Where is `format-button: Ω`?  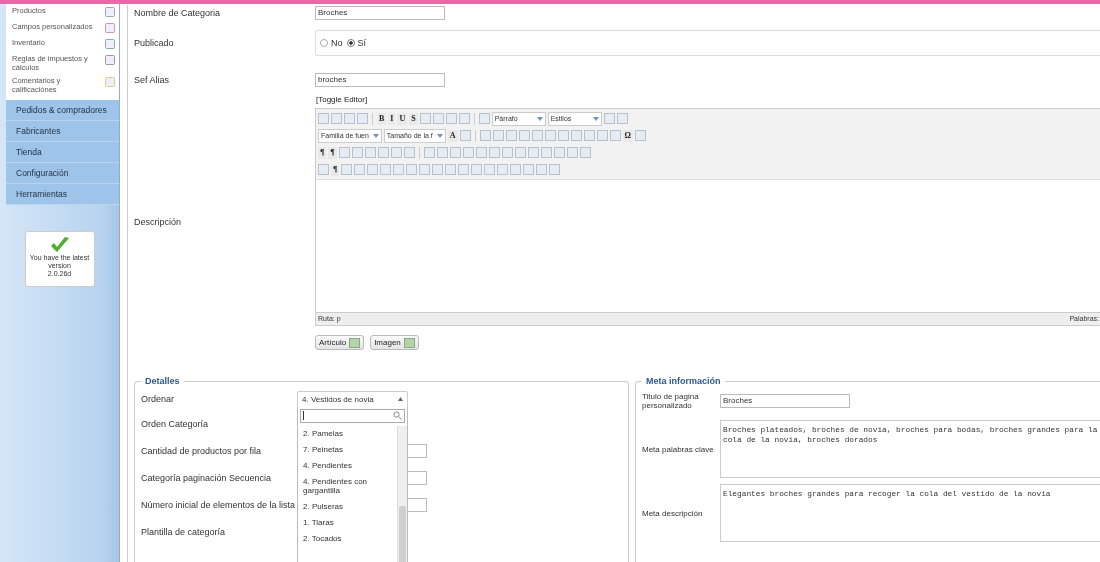 format-button: Ω is located at coordinates (627, 135).